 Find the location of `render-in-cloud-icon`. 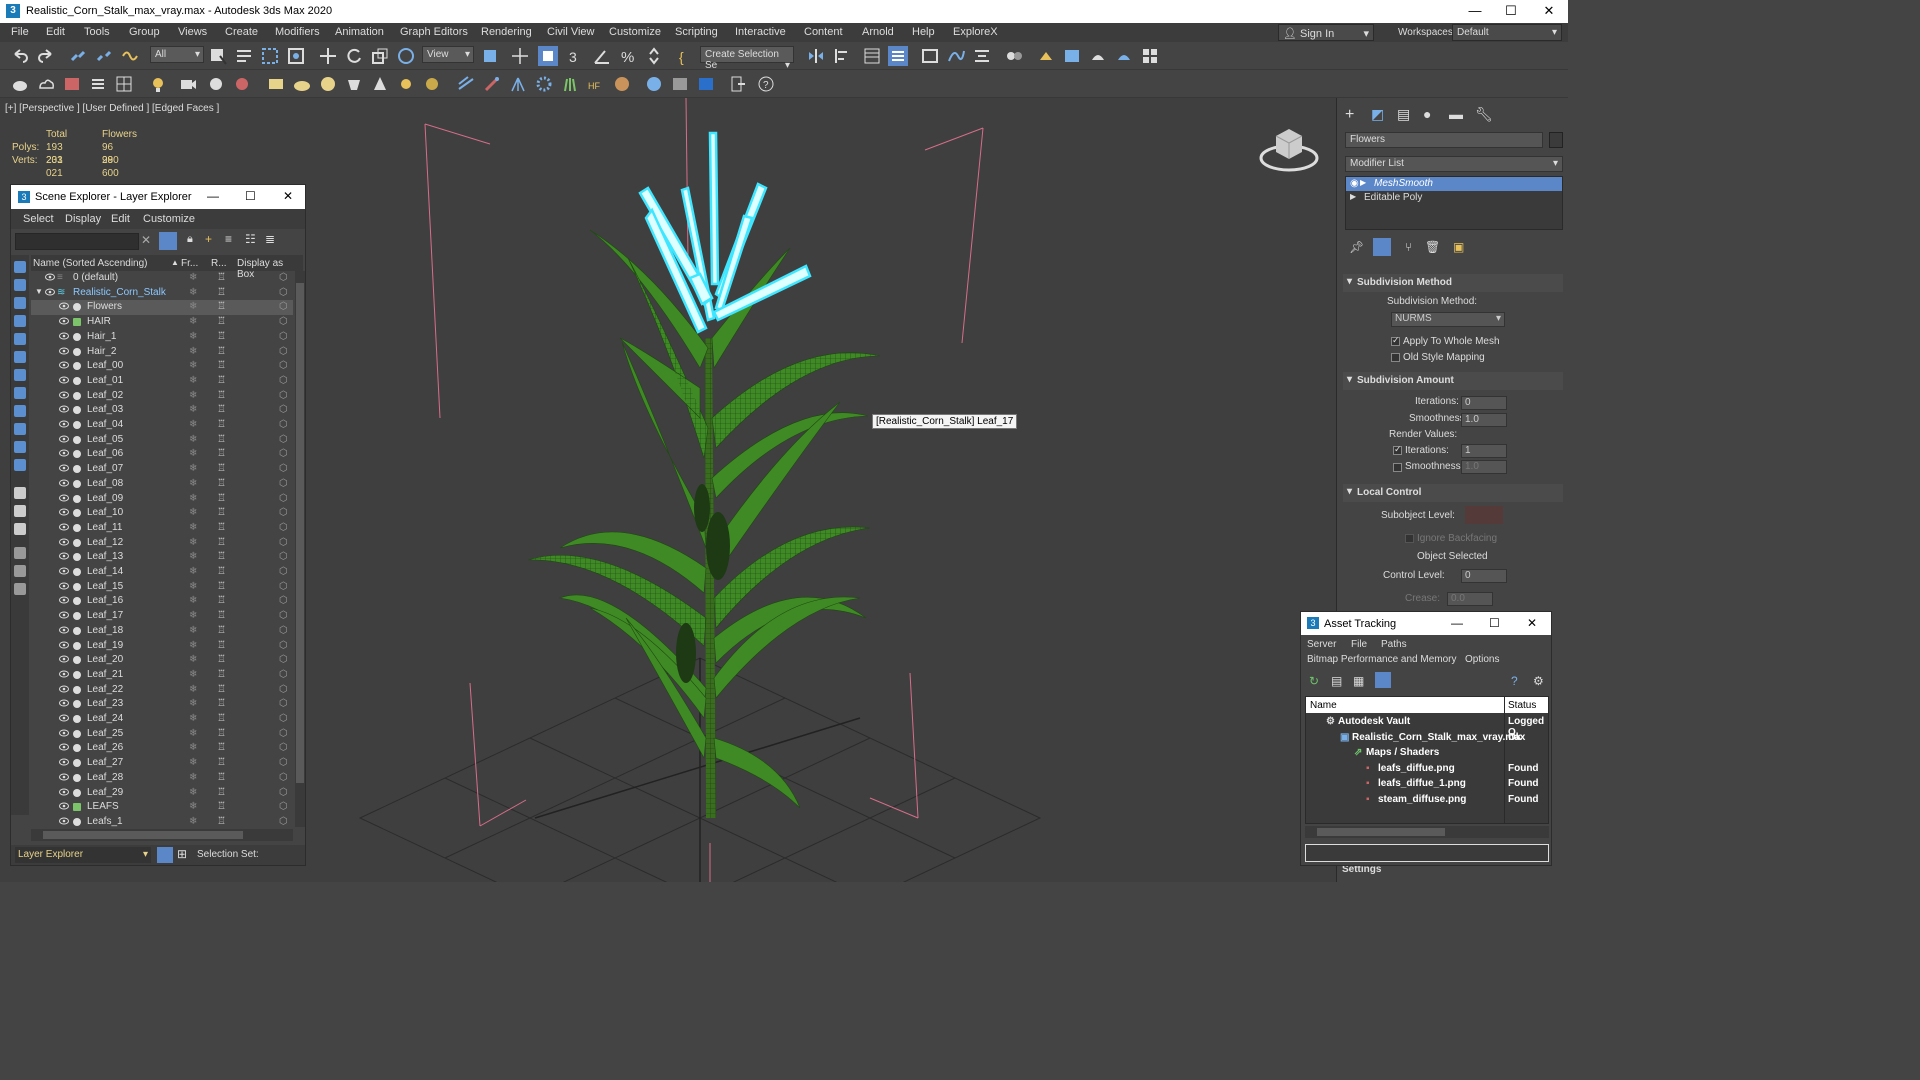

render-in-cloud-icon is located at coordinates (1150, 56).